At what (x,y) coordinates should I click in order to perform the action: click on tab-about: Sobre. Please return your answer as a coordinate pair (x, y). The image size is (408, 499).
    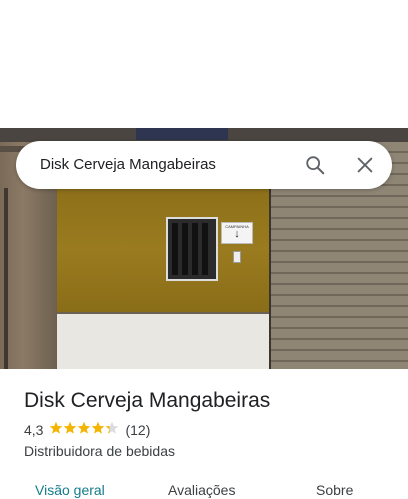
    Looking at the image, I should click on (334, 490).